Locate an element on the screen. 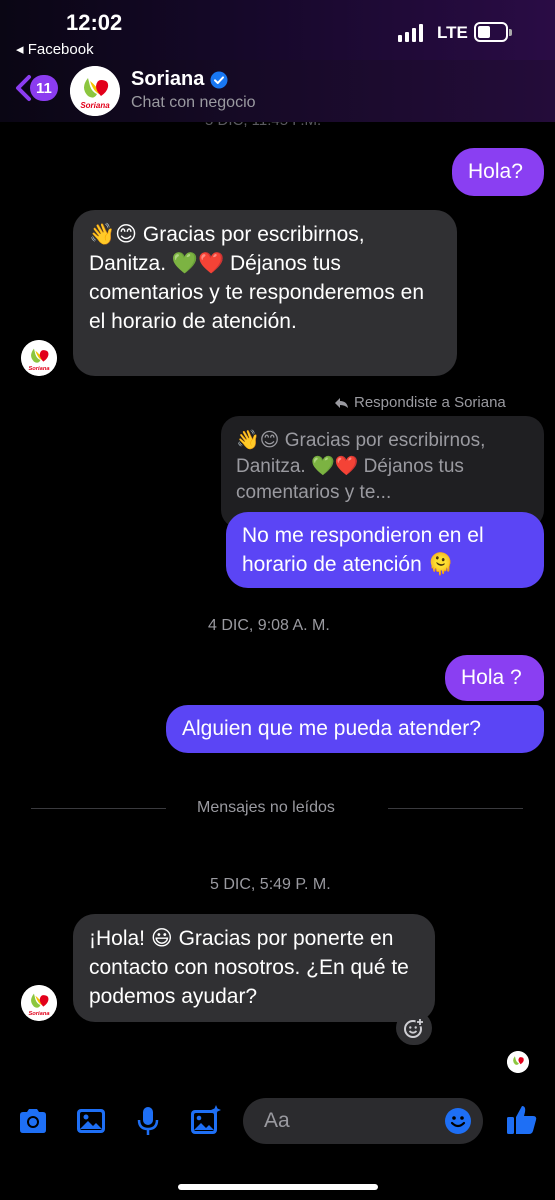  contact-avatar: Soriana is located at coordinates (95, 91).